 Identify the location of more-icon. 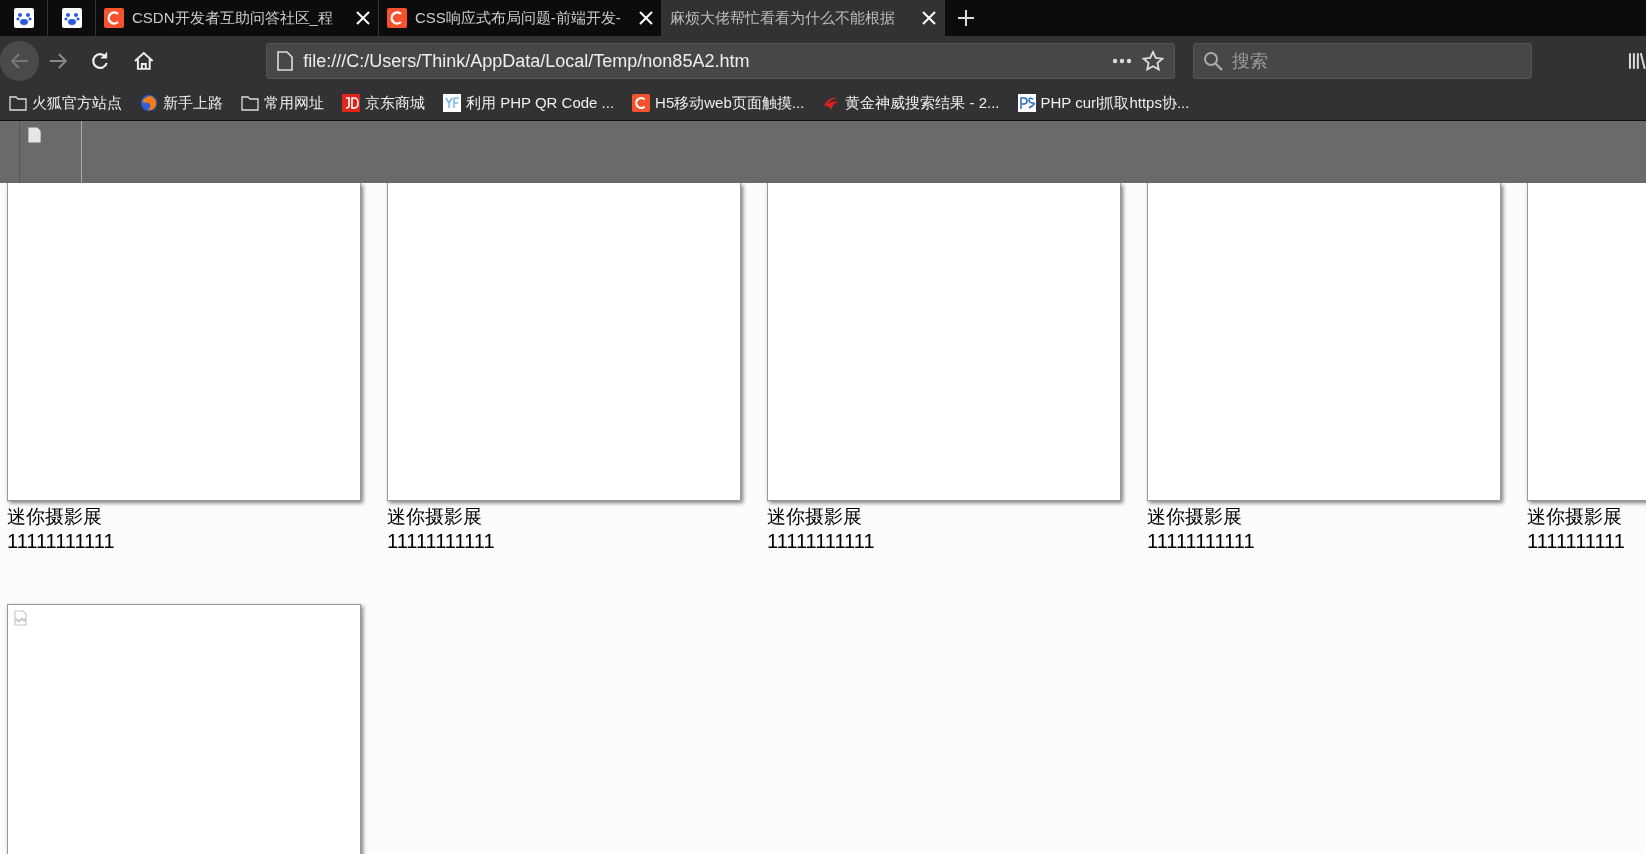
(1122, 61).